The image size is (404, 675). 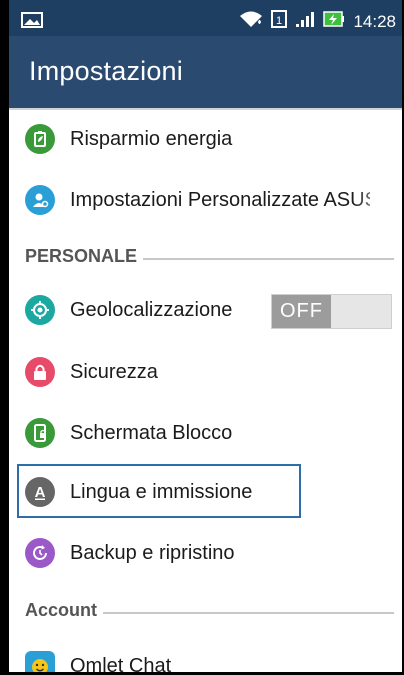 What do you see at coordinates (305, 21) in the screenshot?
I see `signal-icon` at bounding box center [305, 21].